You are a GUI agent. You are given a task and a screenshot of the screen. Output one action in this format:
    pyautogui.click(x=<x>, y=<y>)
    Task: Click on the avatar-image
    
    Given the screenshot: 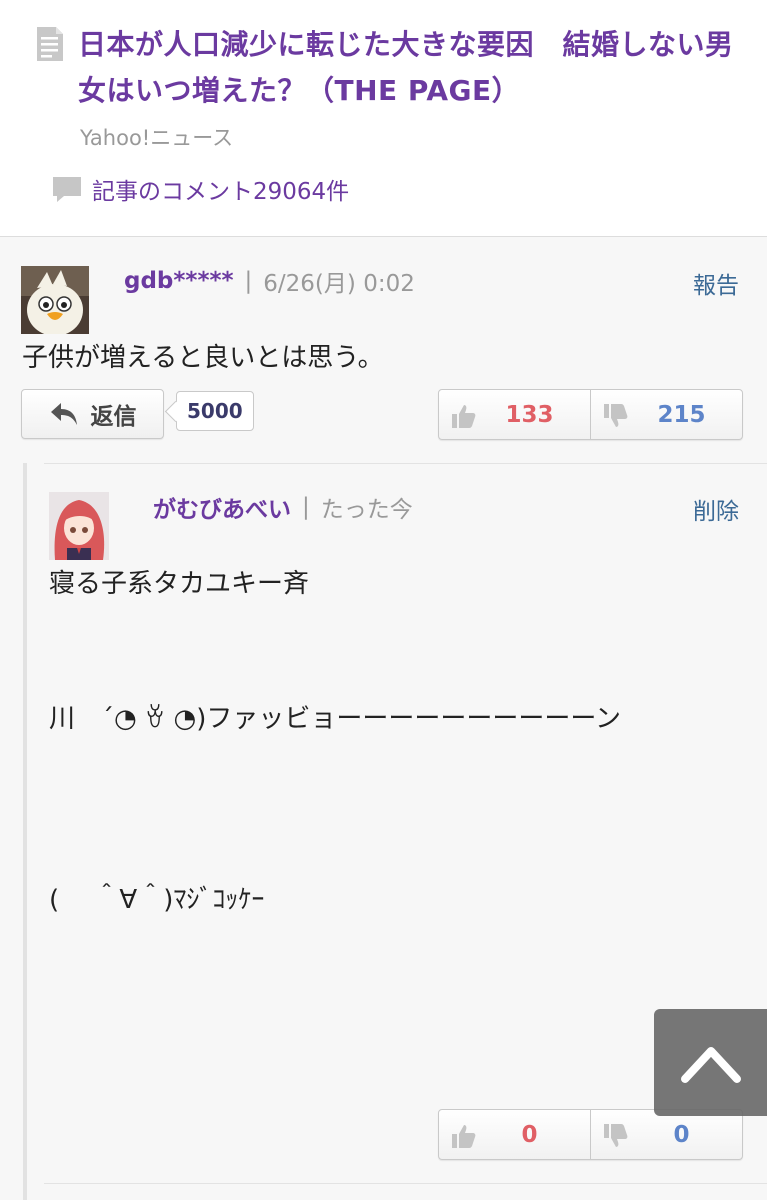 What is the action you would take?
    pyautogui.click(x=55, y=300)
    